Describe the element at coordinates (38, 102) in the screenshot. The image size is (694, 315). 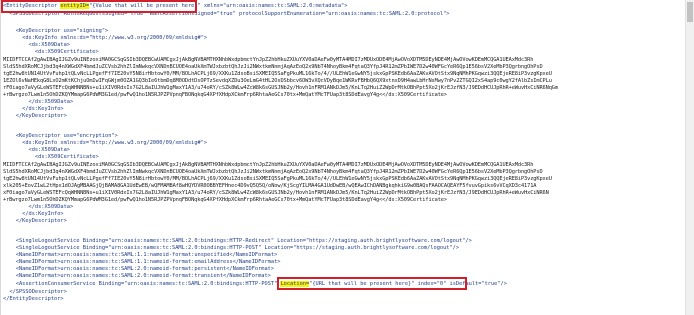
I see `x509-data-signing-close: </ds:X509Data>` at that location.